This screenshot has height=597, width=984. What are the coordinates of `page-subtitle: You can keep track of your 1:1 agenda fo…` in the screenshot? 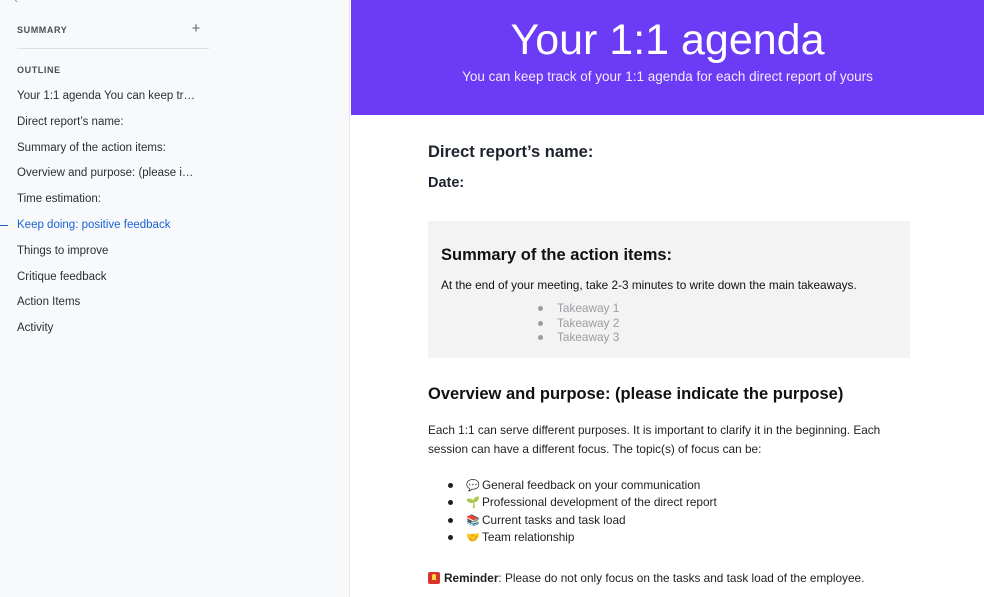 It's located at (667, 76).